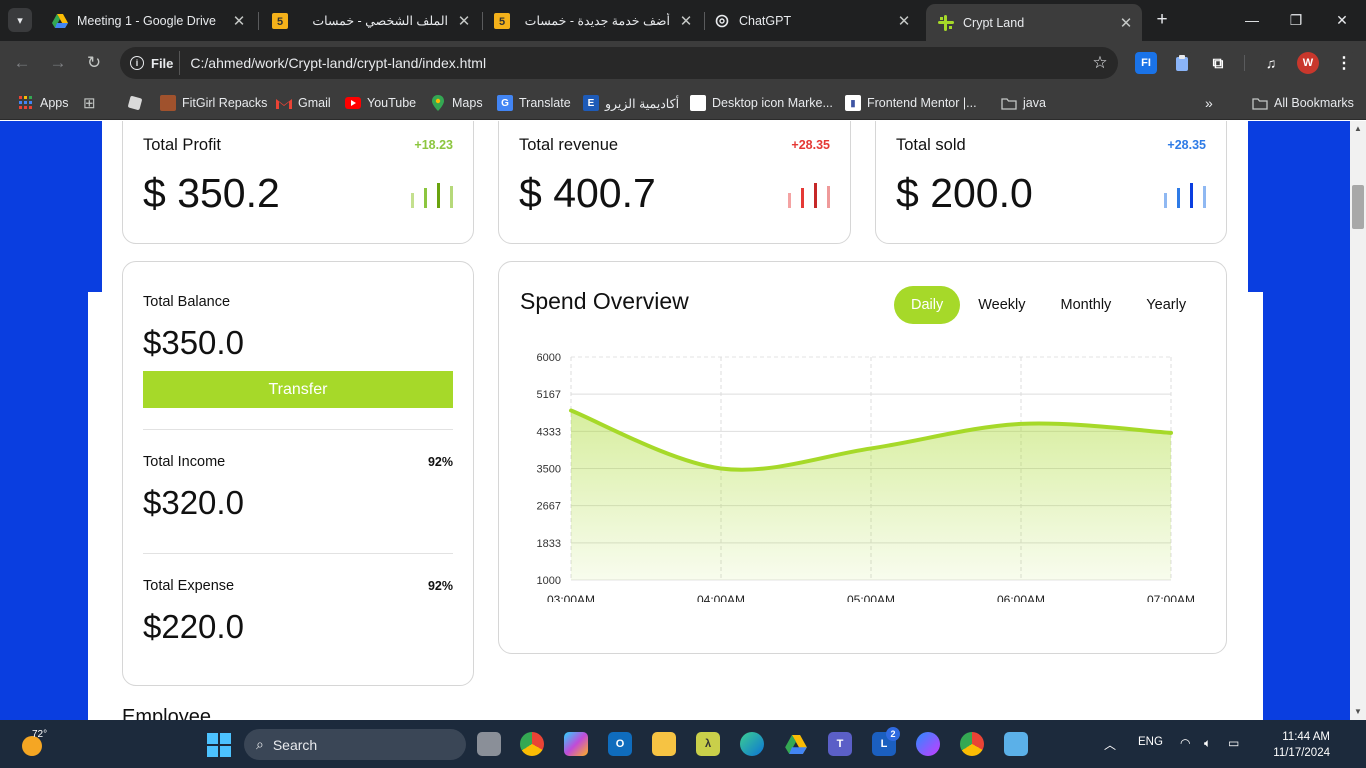 This screenshot has width=1366, height=768. What do you see at coordinates (532, 744) in the screenshot?
I see `chrome-taskbar-icon` at bounding box center [532, 744].